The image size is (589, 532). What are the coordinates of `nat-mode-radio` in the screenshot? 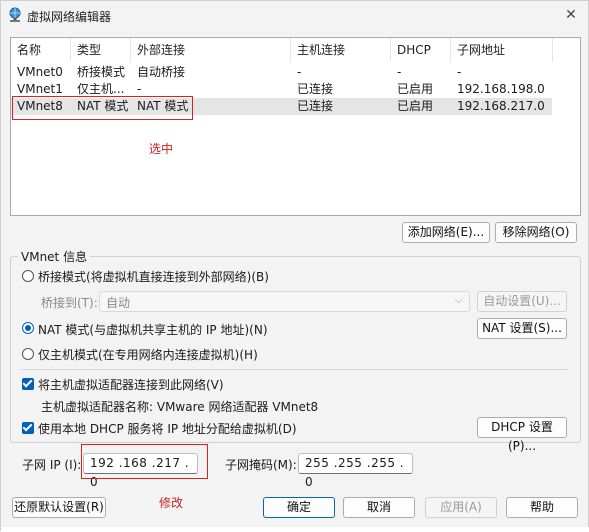 It's located at (28, 328).